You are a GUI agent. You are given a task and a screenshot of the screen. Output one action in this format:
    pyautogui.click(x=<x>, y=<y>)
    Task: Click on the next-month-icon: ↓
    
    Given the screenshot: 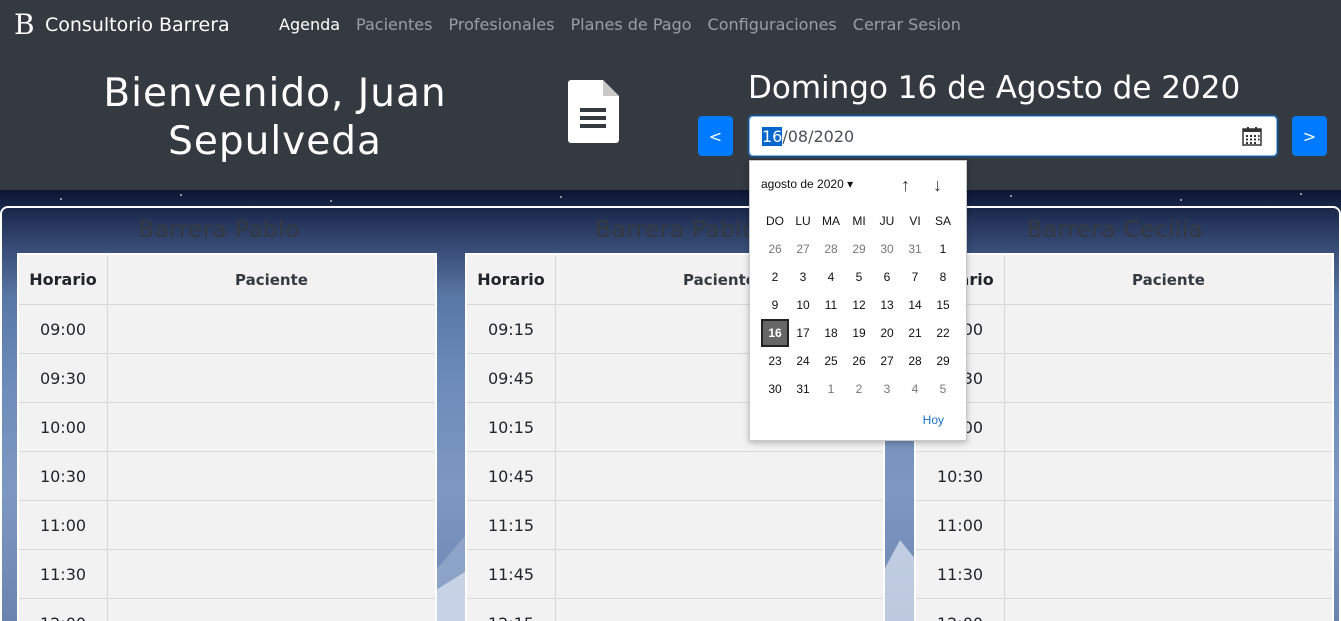 What is the action you would take?
    pyautogui.click(x=937, y=185)
    